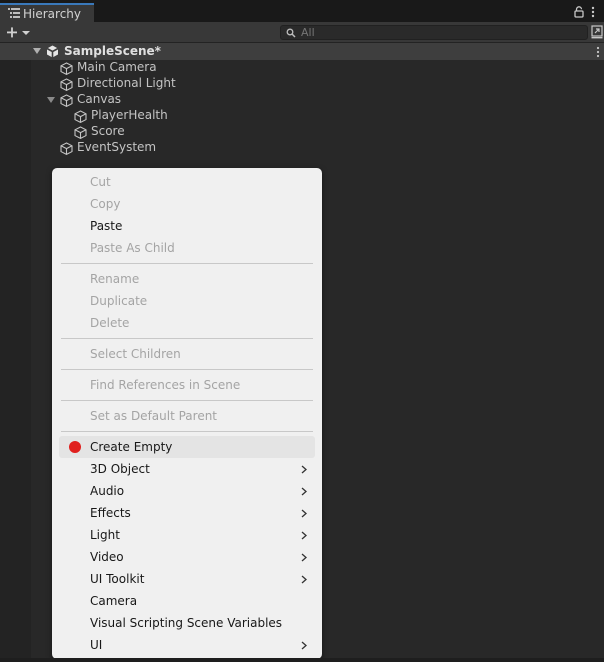  I want to click on more-options-icon, so click(593, 12).